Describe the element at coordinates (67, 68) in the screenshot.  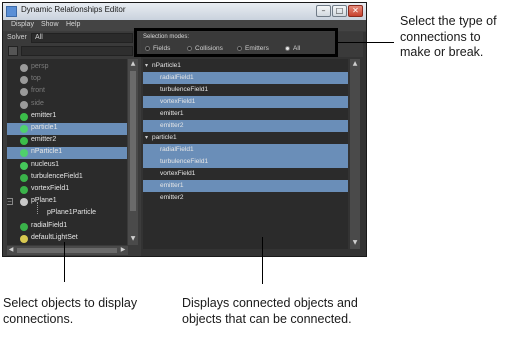
I see `outliner-item: persp` at that location.